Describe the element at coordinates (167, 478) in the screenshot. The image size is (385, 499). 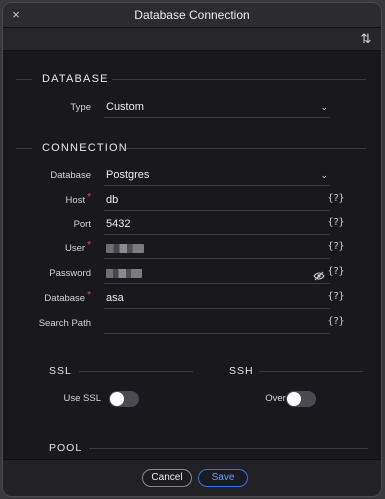
I see `cancel-button: Cancel` at that location.